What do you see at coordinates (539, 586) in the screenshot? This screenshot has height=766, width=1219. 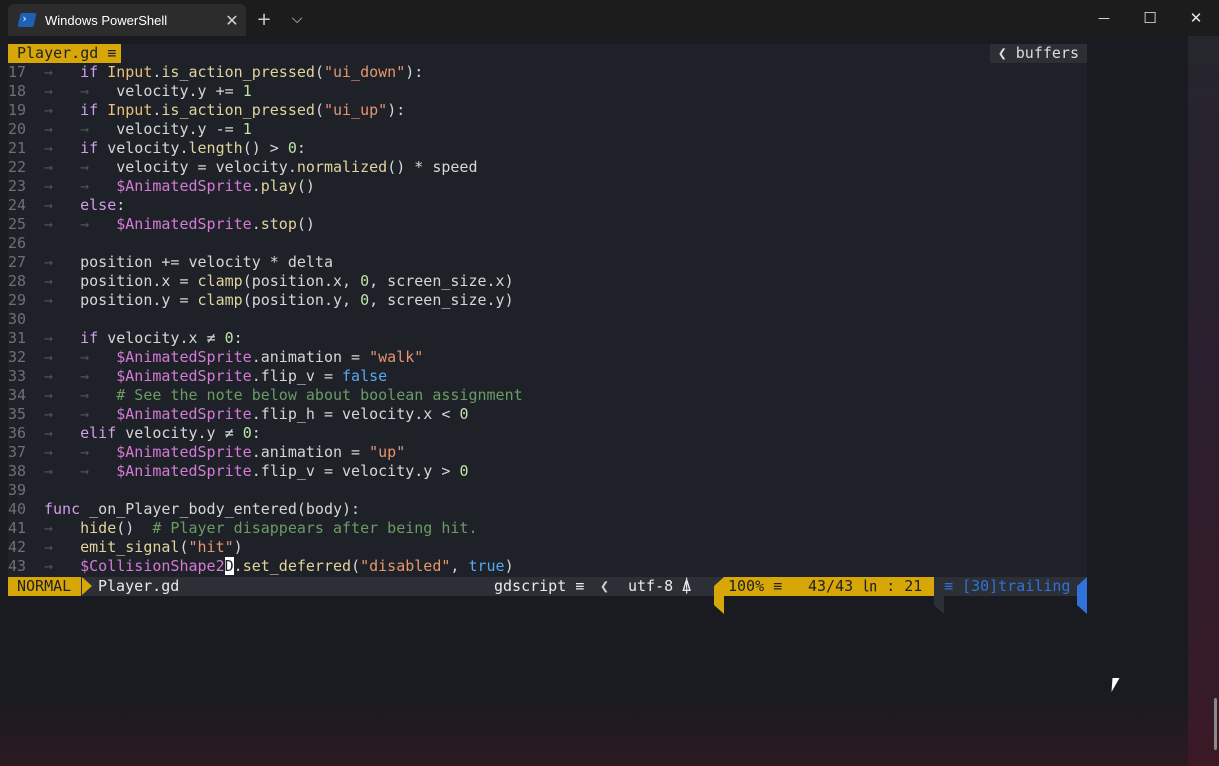 I see `filetype-label: gdscript ≡` at bounding box center [539, 586].